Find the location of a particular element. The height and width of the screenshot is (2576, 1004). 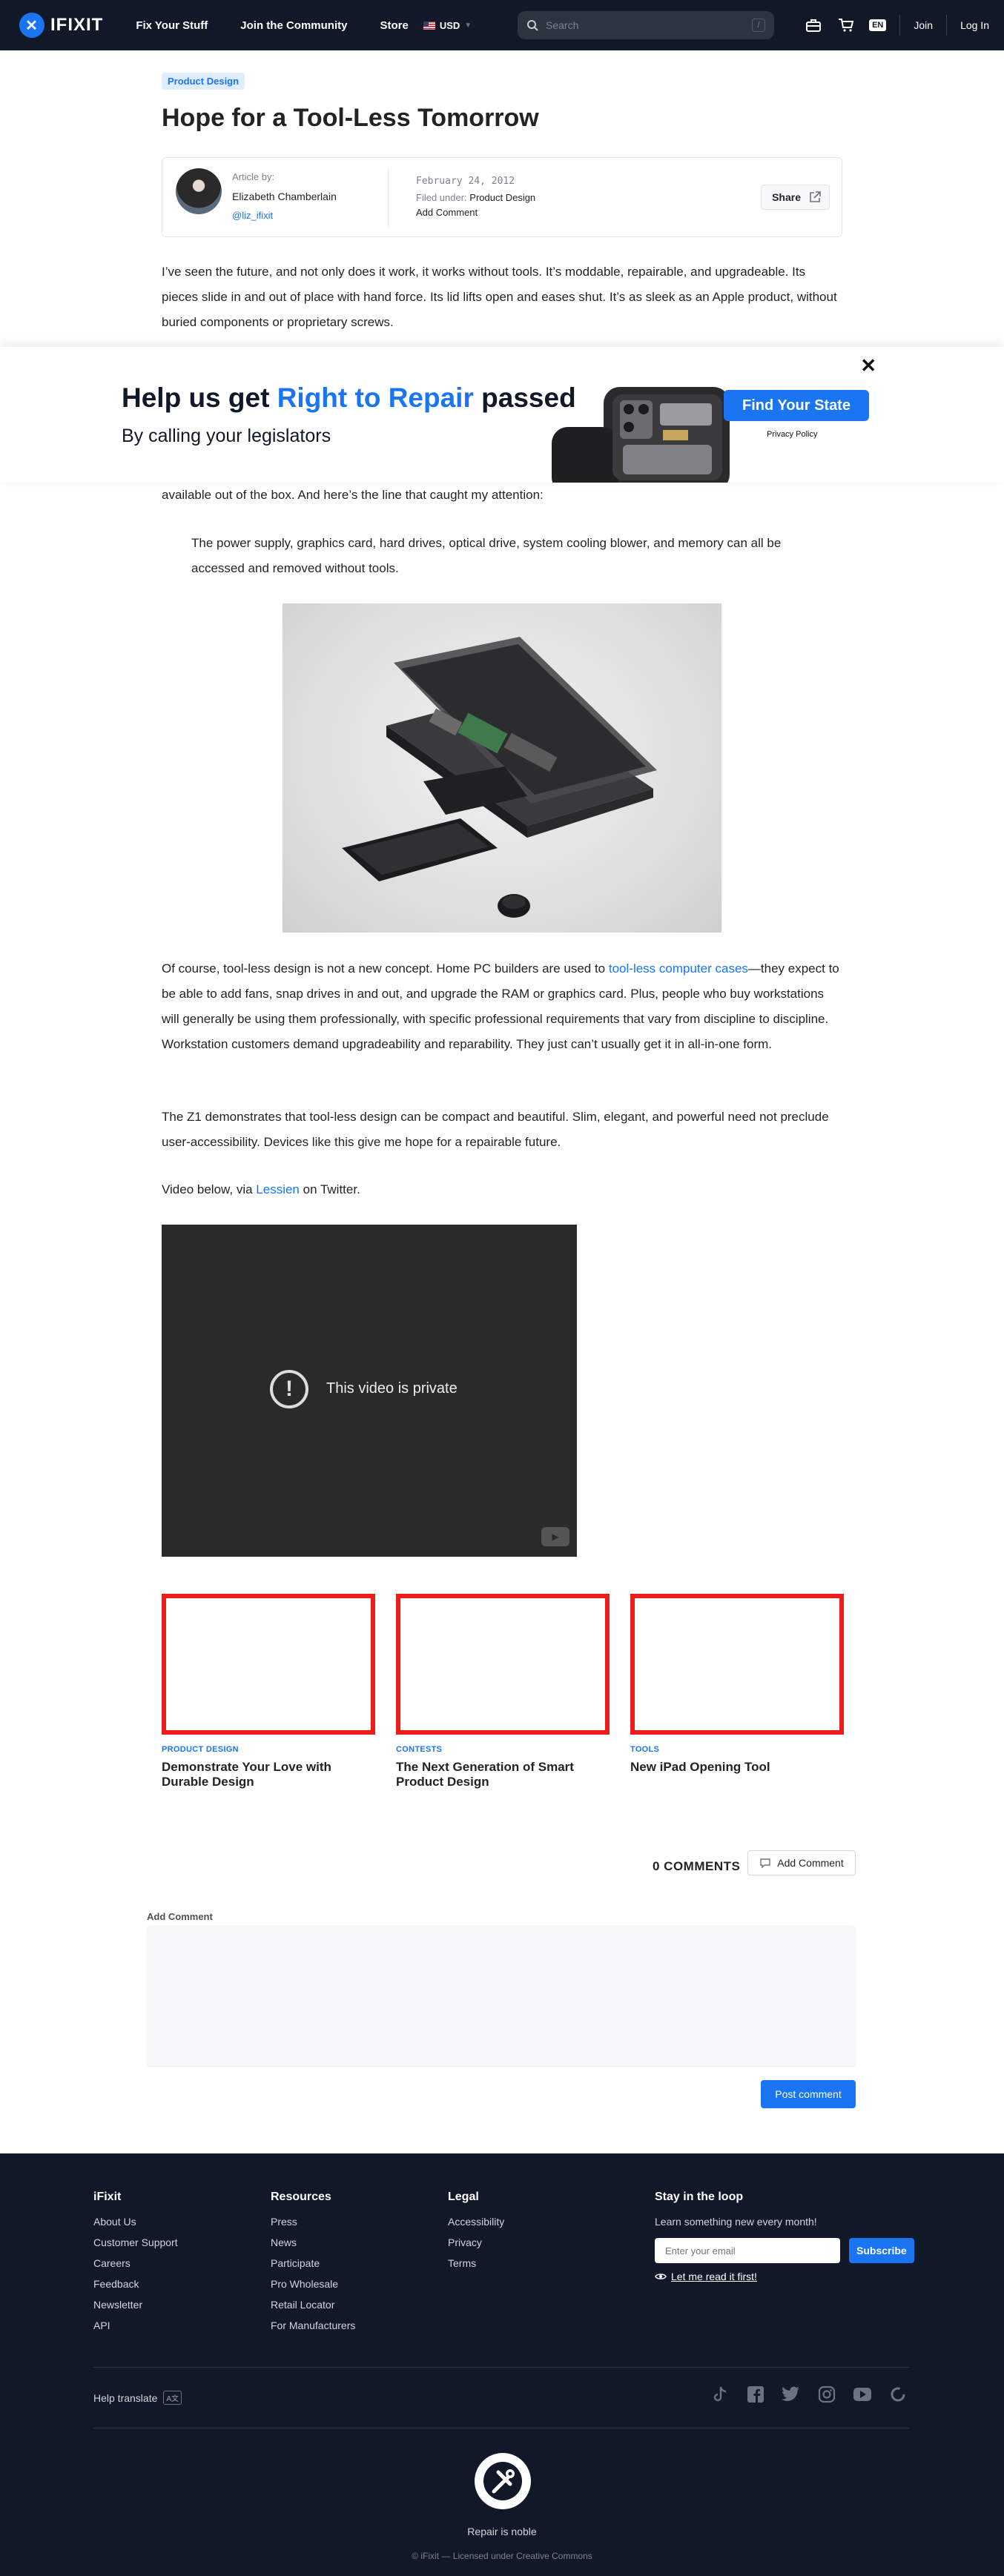

read-it-first-link: Let me read it first! is located at coordinates (784, 2276).